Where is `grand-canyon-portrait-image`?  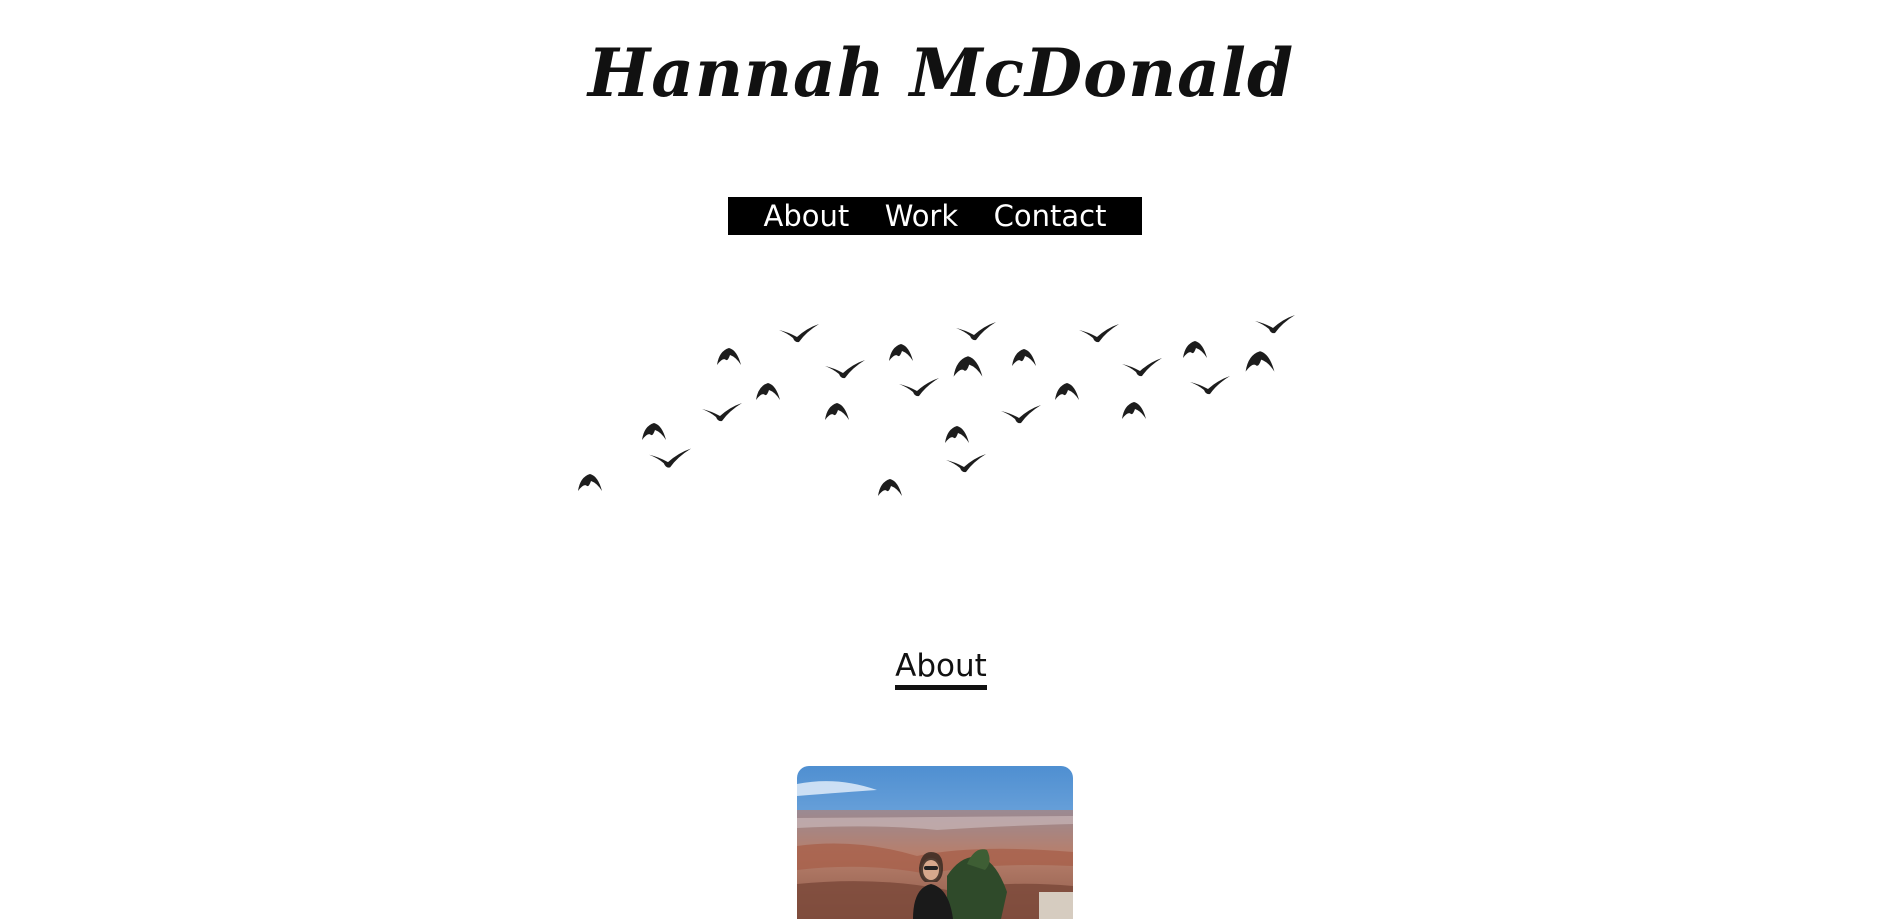
grand-canyon-portrait-image is located at coordinates (935, 842).